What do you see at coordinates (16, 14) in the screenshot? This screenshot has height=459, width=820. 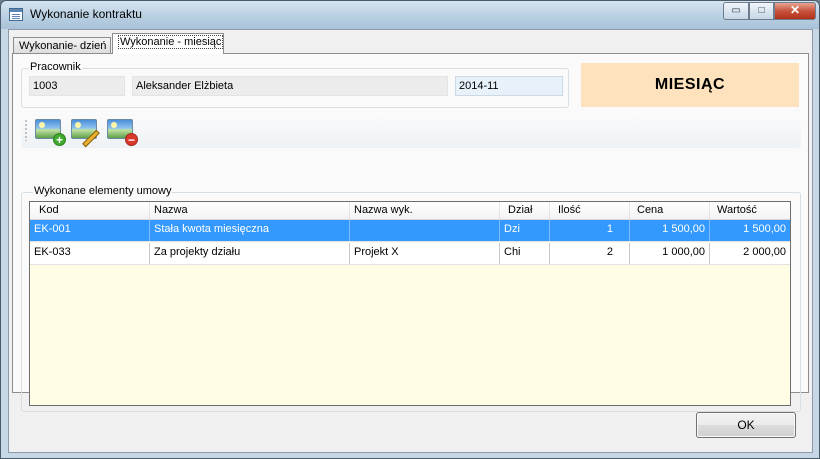 I see `form-icon` at bounding box center [16, 14].